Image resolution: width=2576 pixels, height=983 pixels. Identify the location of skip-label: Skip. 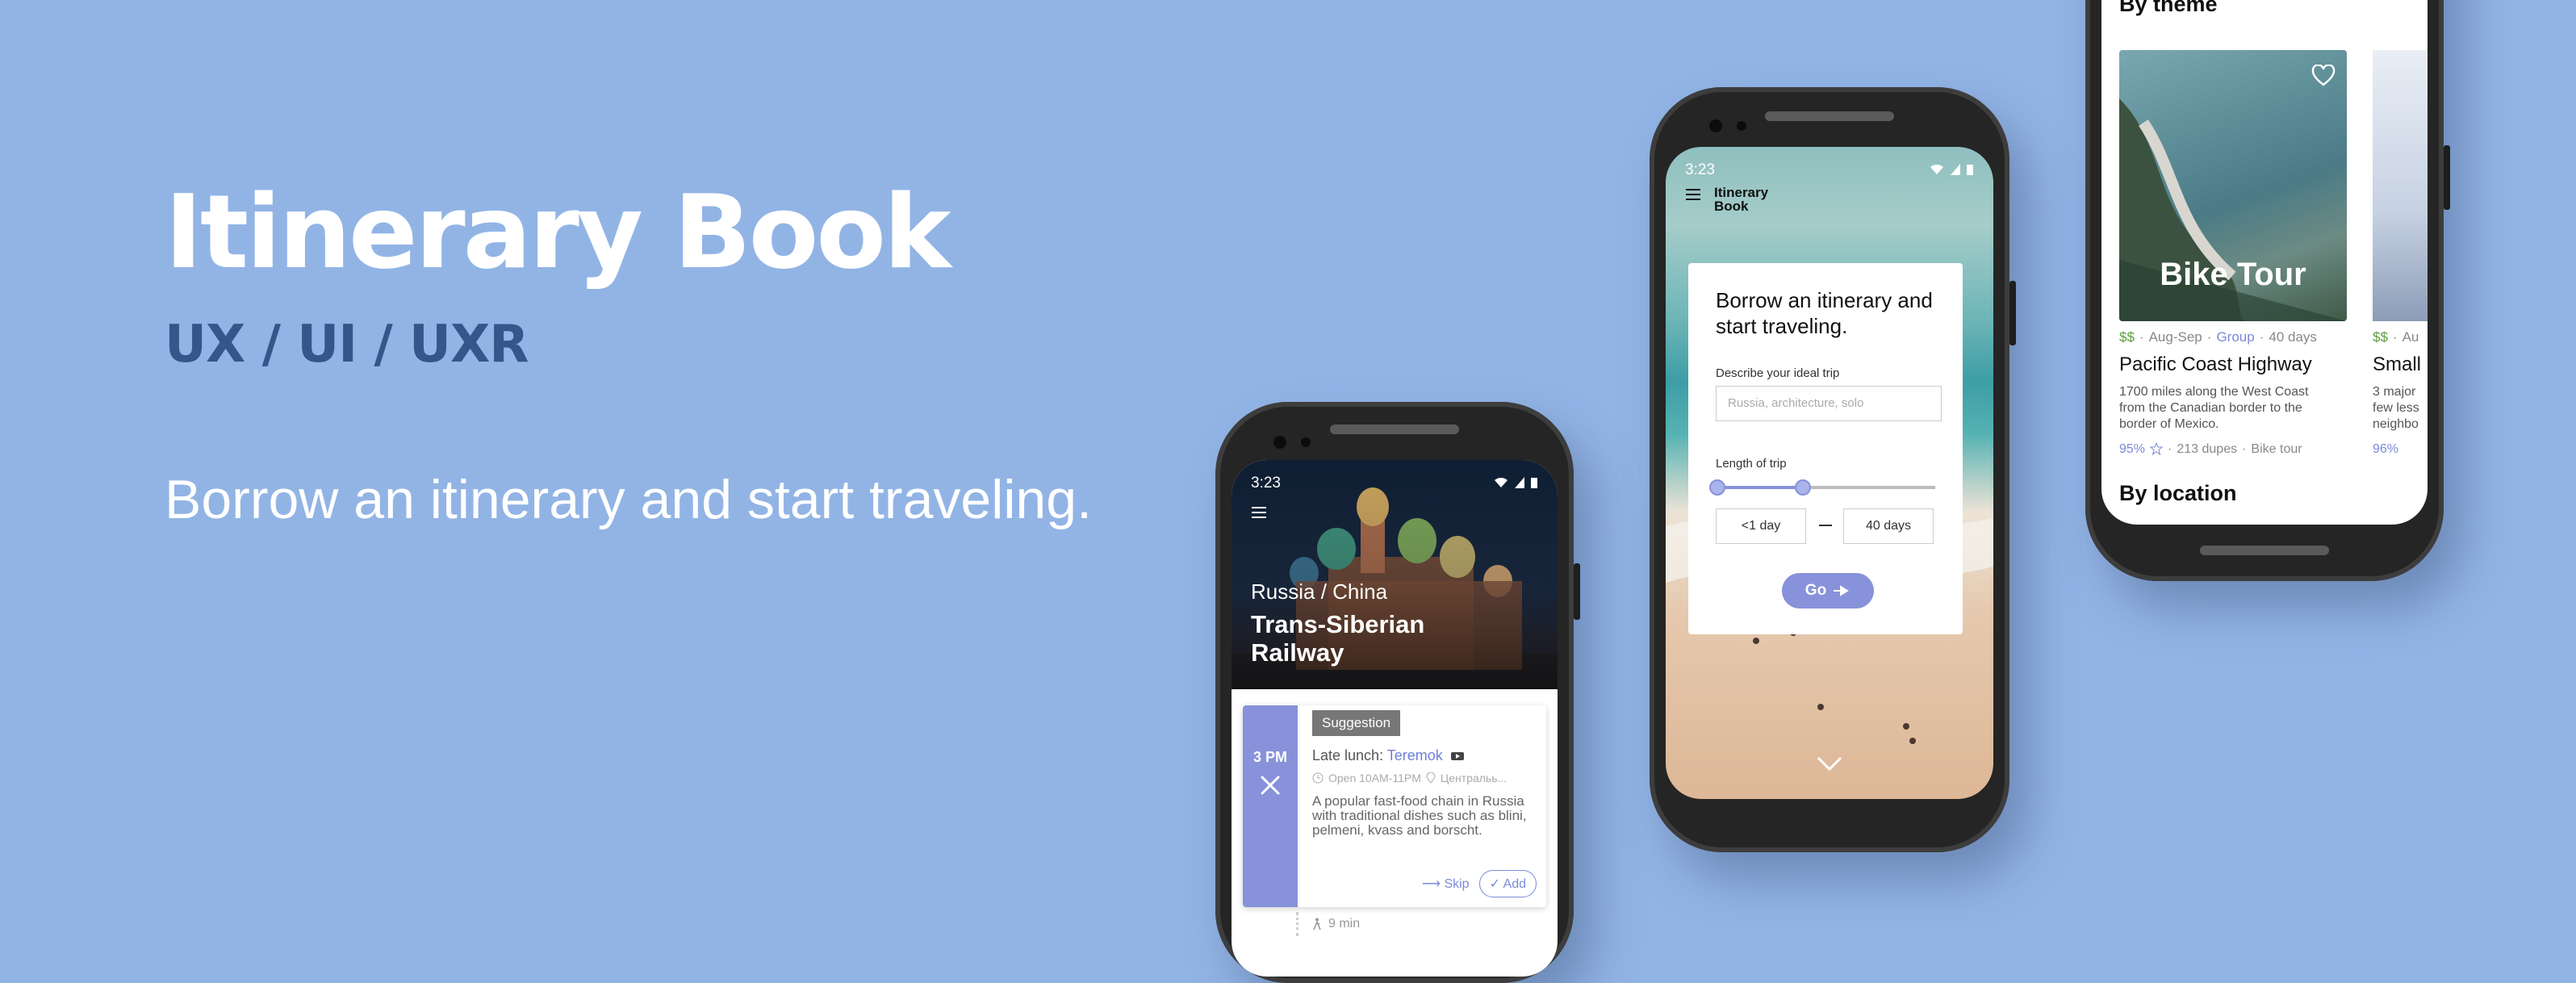
(1457, 884).